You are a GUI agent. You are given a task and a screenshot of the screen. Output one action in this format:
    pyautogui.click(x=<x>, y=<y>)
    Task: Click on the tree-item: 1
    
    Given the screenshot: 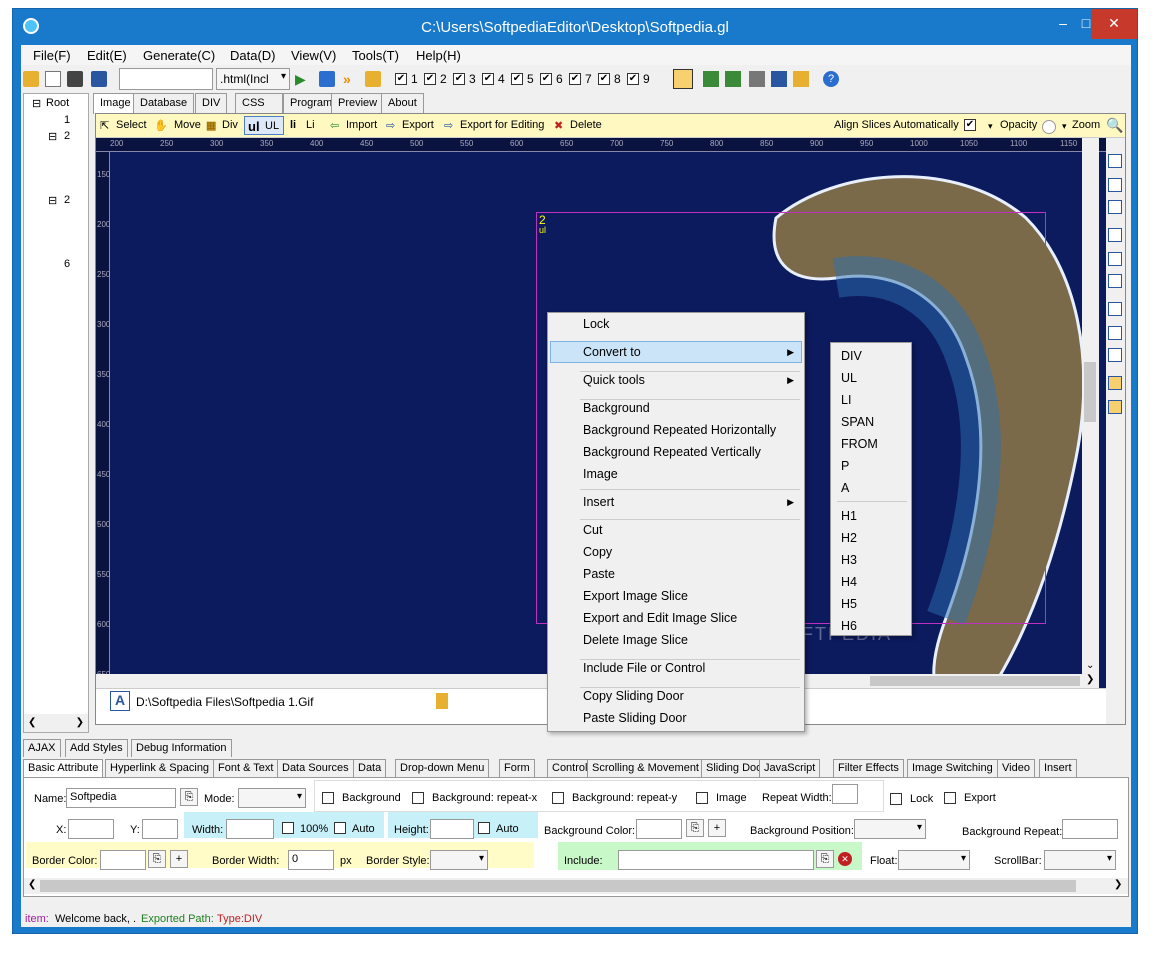 What is the action you would take?
    pyautogui.click(x=67, y=120)
    